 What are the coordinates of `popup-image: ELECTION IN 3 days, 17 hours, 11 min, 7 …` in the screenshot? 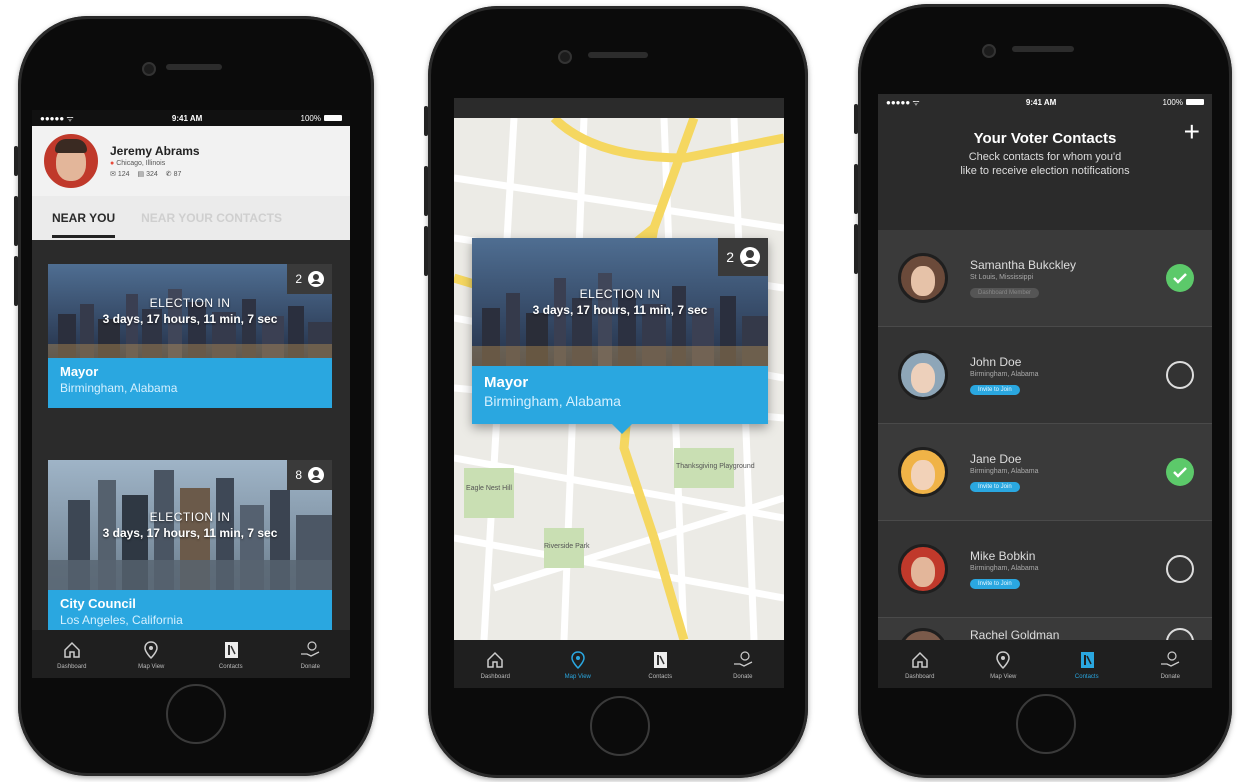 It's located at (620, 302).